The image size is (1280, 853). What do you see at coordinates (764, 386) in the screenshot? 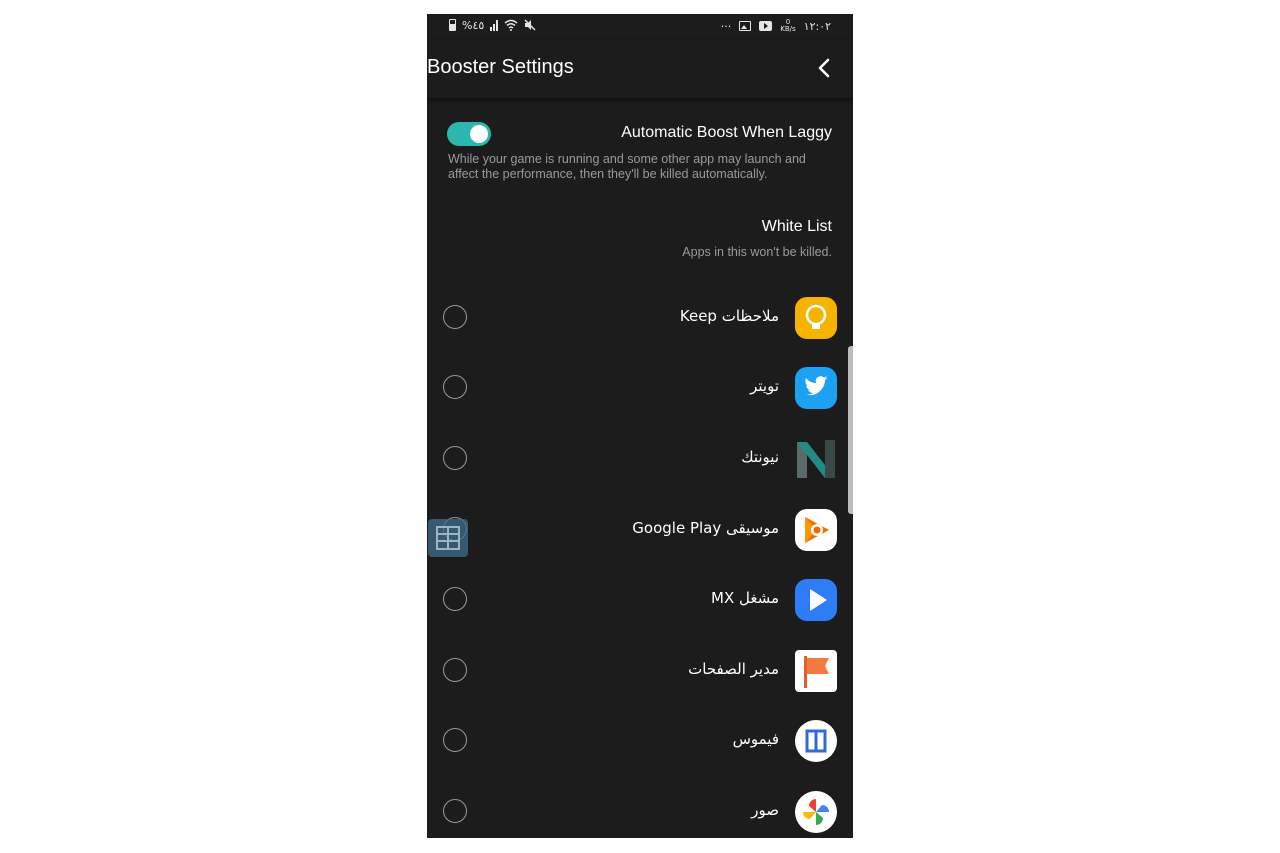
I see `app-name: تويتر` at bounding box center [764, 386].